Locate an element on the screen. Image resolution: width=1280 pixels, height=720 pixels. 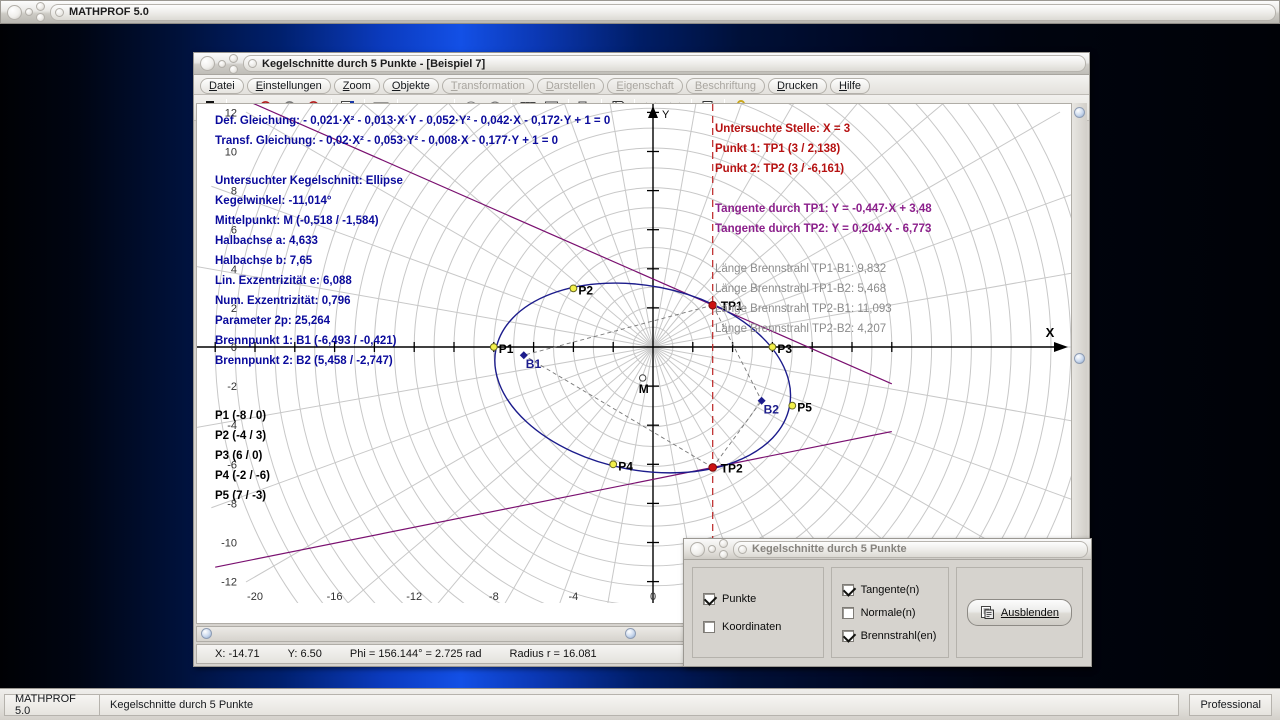
menu-item-transformation: Transformation is located at coordinates (487, 85).